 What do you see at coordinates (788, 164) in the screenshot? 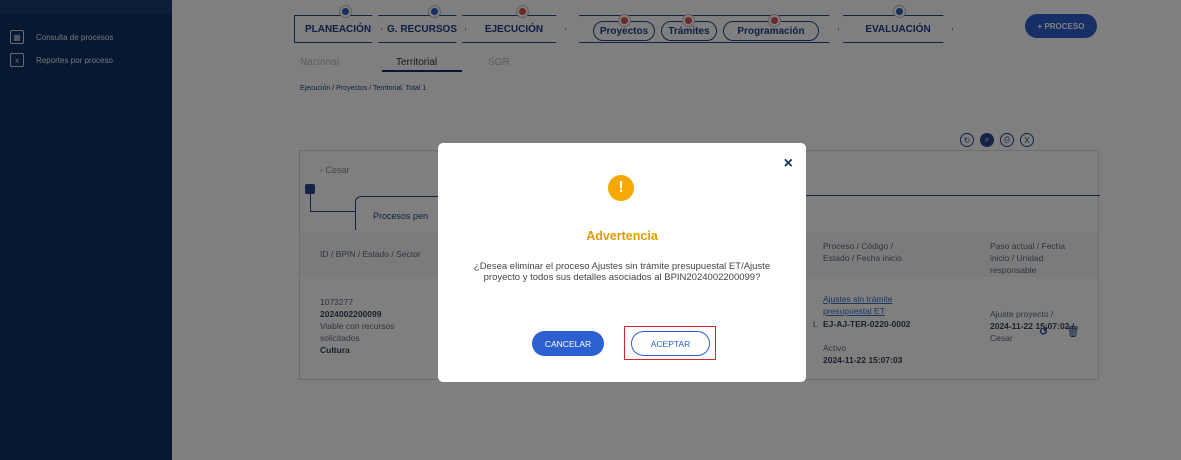
I see `close-icon: ×` at bounding box center [788, 164].